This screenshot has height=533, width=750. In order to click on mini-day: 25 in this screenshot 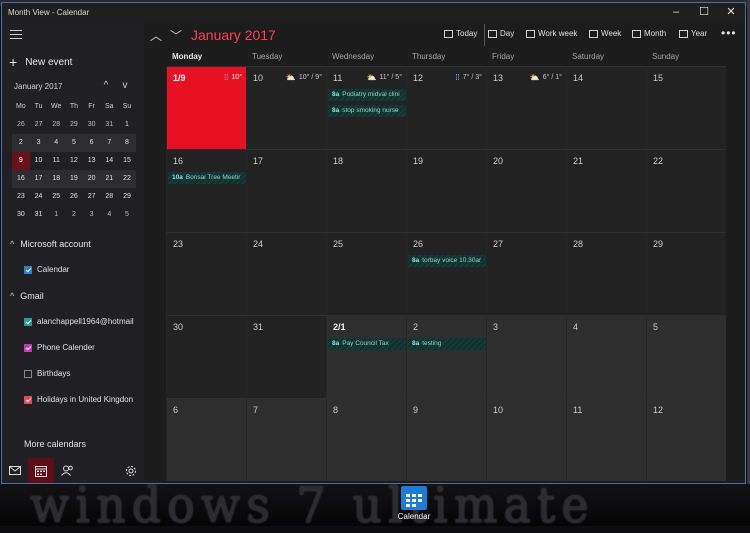, I will do `click(56, 197)`.